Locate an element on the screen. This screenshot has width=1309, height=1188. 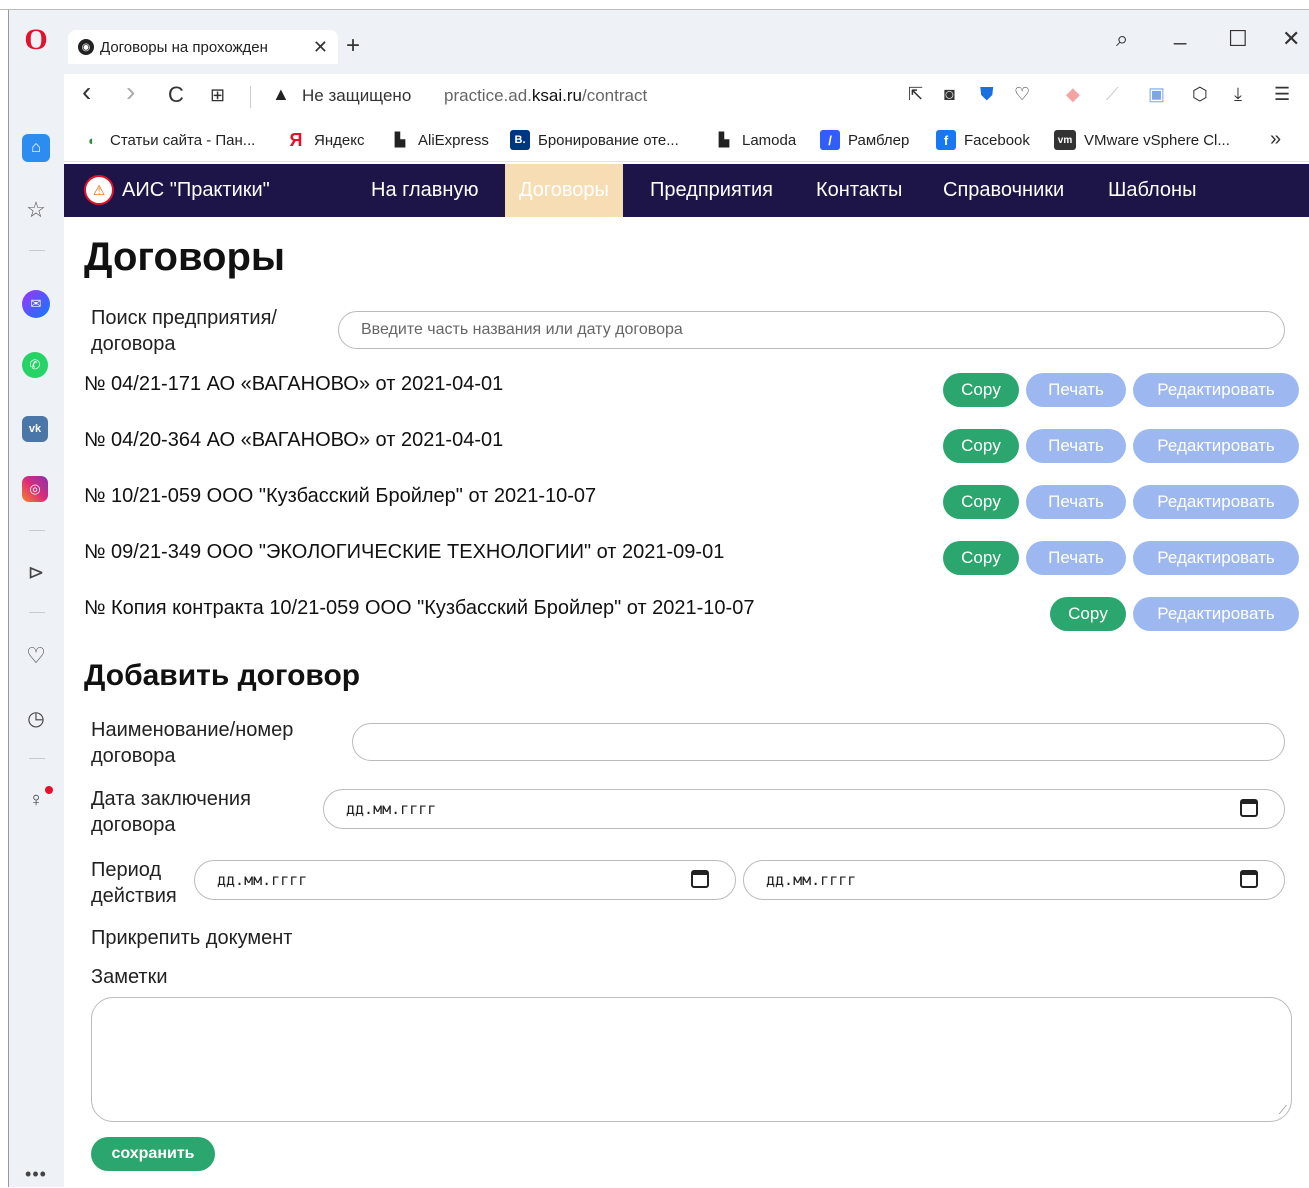
bookmarks-more-icon: » is located at coordinates (1275, 139).